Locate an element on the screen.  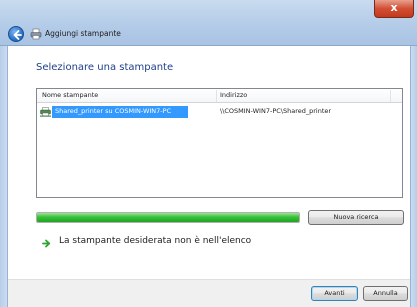
new-search-button: Nuova ricerca is located at coordinates (356, 217).